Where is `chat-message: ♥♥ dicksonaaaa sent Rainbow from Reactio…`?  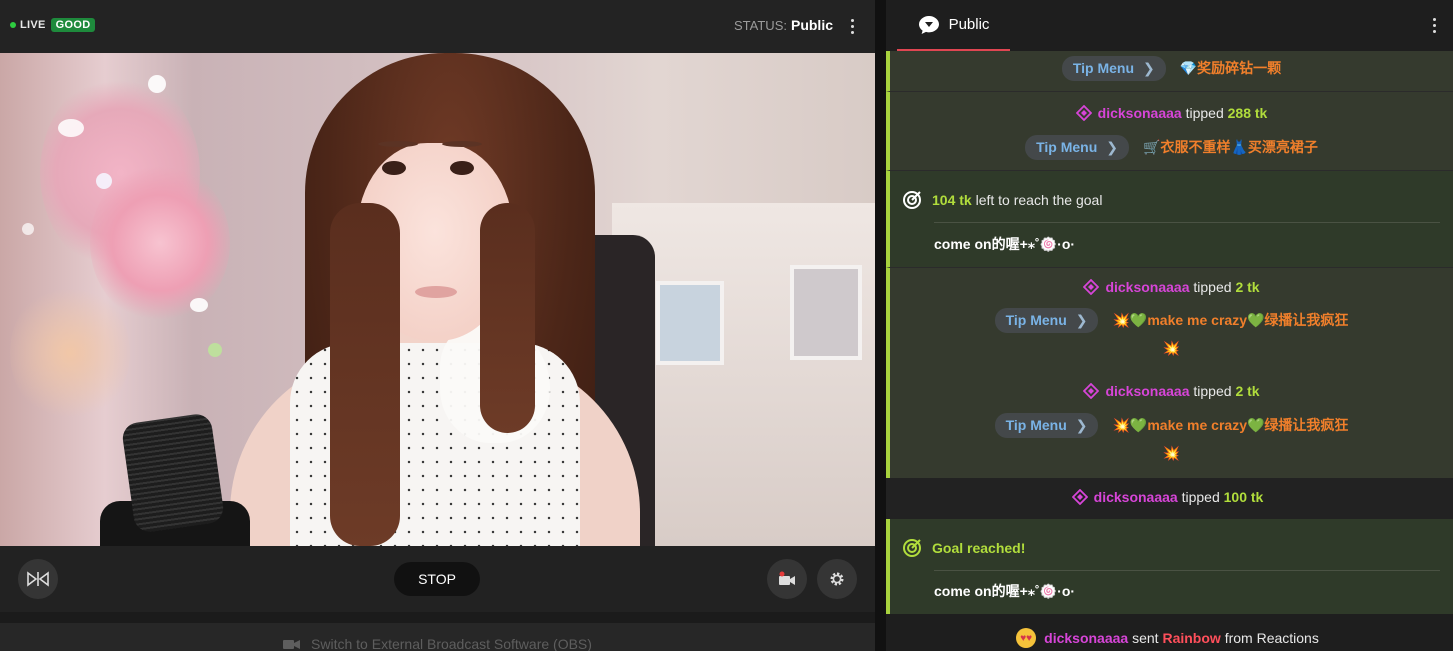
chat-message: ♥♥ dicksonaaaa sent Rainbow from Reactio… is located at coordinates (1169, 632).